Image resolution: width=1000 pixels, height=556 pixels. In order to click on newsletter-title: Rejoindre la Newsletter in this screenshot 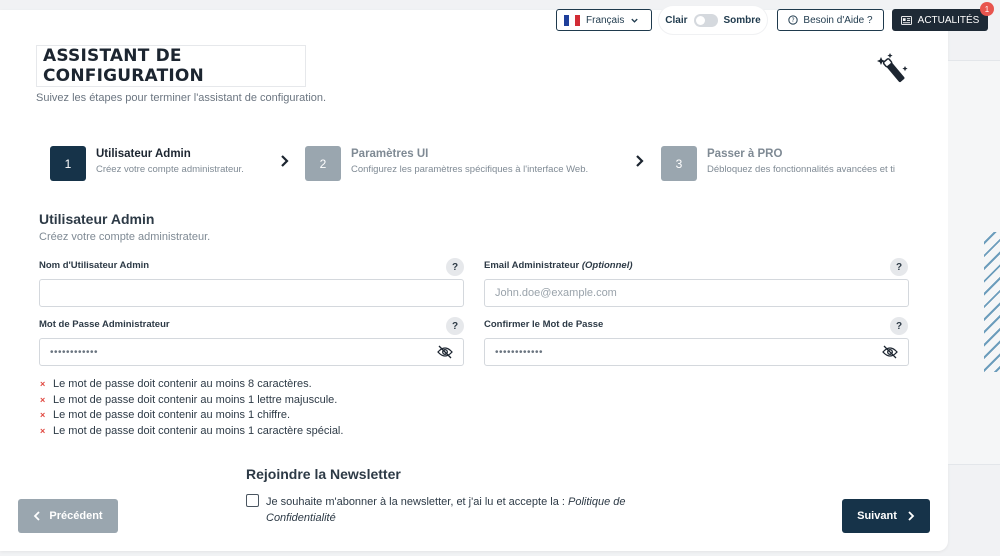, I will do `click(323, 474)`.